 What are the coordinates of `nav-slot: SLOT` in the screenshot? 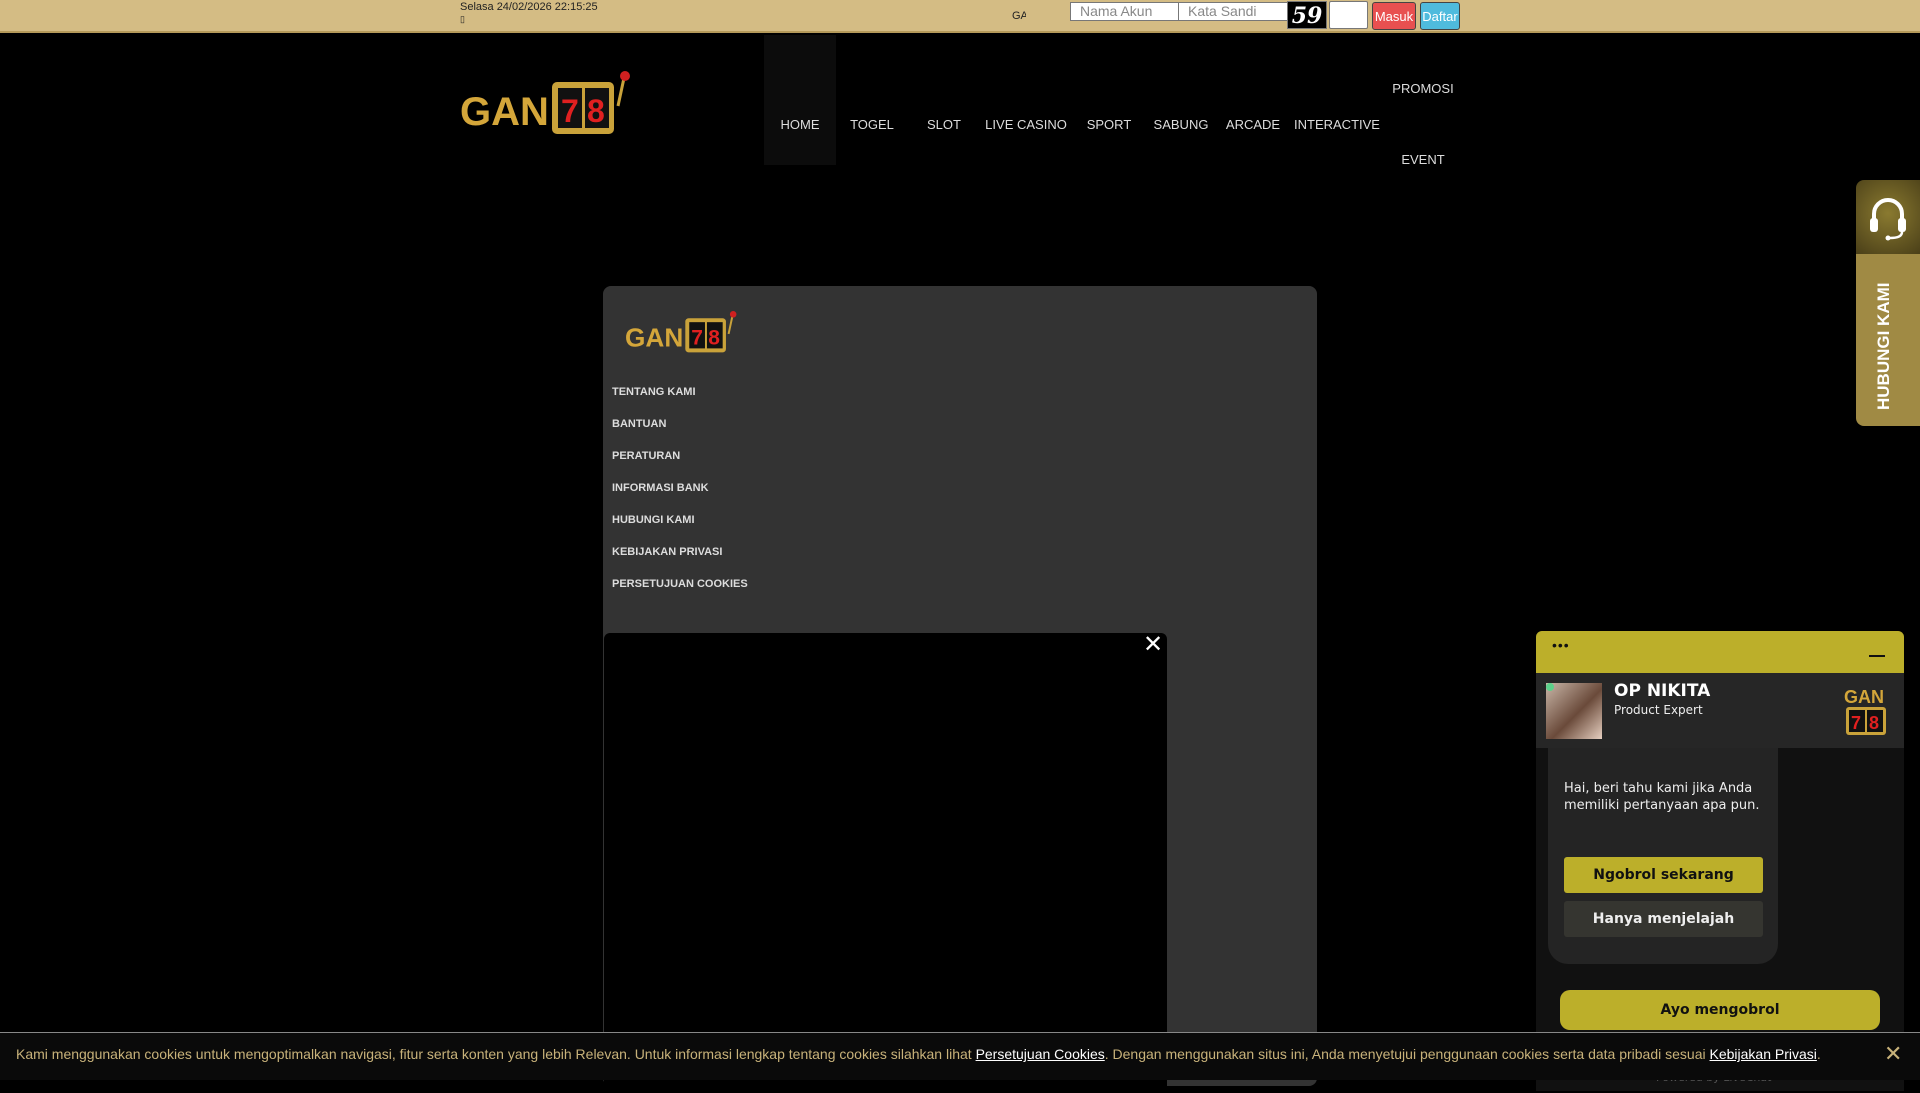 It's located at (944, 124).